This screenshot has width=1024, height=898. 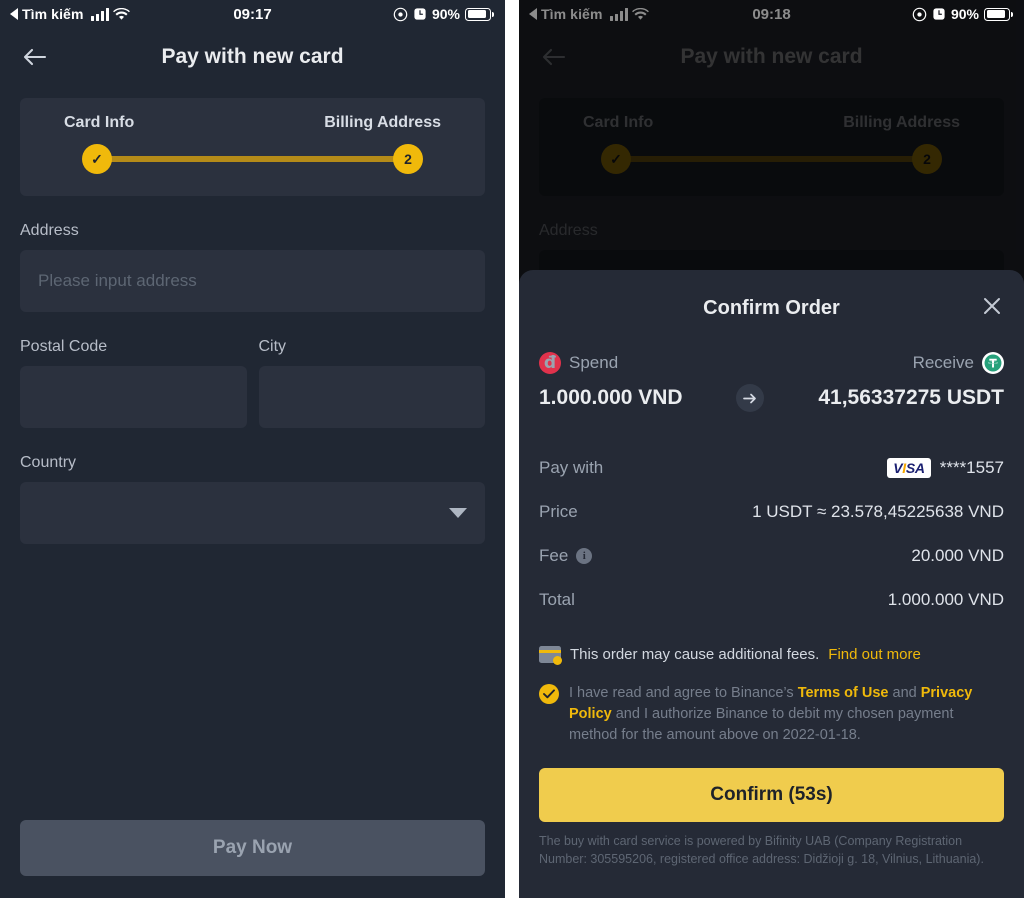 I want to click on status-bar: Tìm kiếm 09:17 90%, so click(x=252, y=14).